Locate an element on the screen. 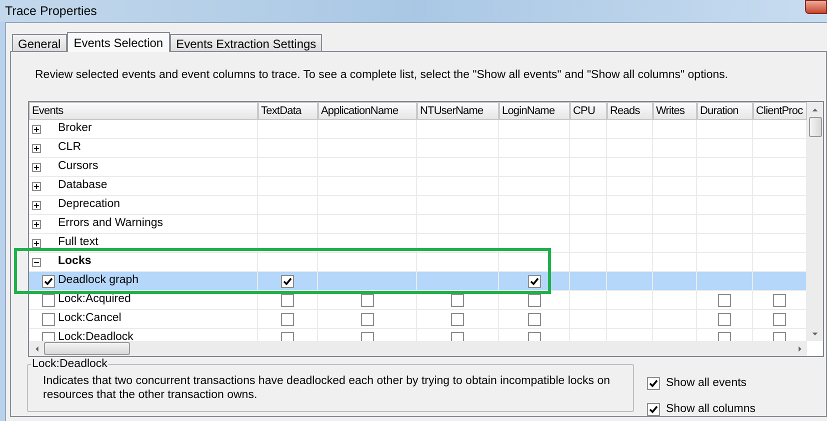  category-label: CLR is located at coordinates (70, 148).